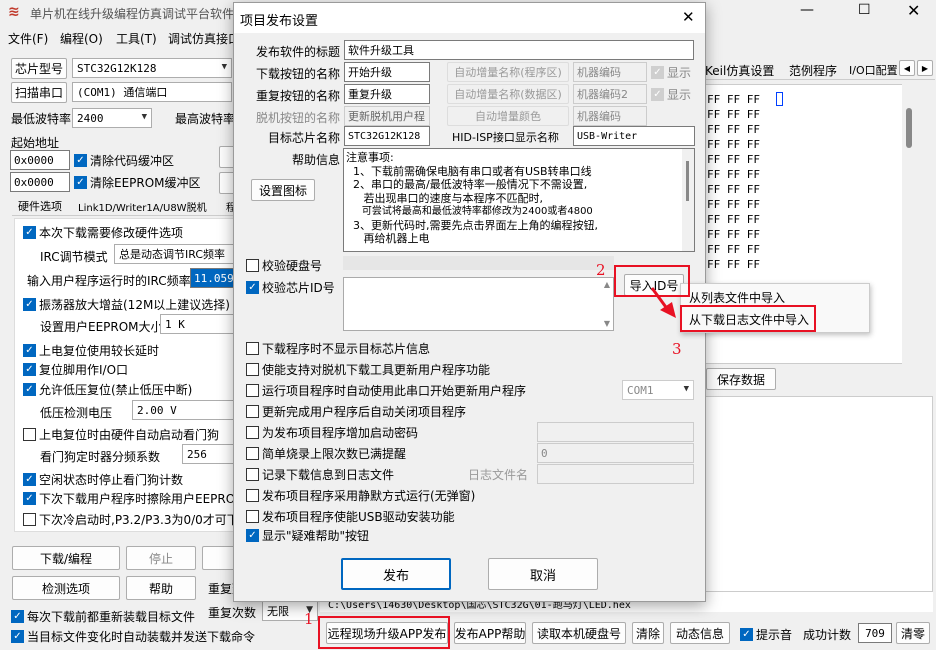 This screenshot has height=650, width=936. What do you see at coordinates (332, 432) in the screenshot?
I see `opt-password: 为发布项目程序增加启动密码` at bounding box center [332, 432].